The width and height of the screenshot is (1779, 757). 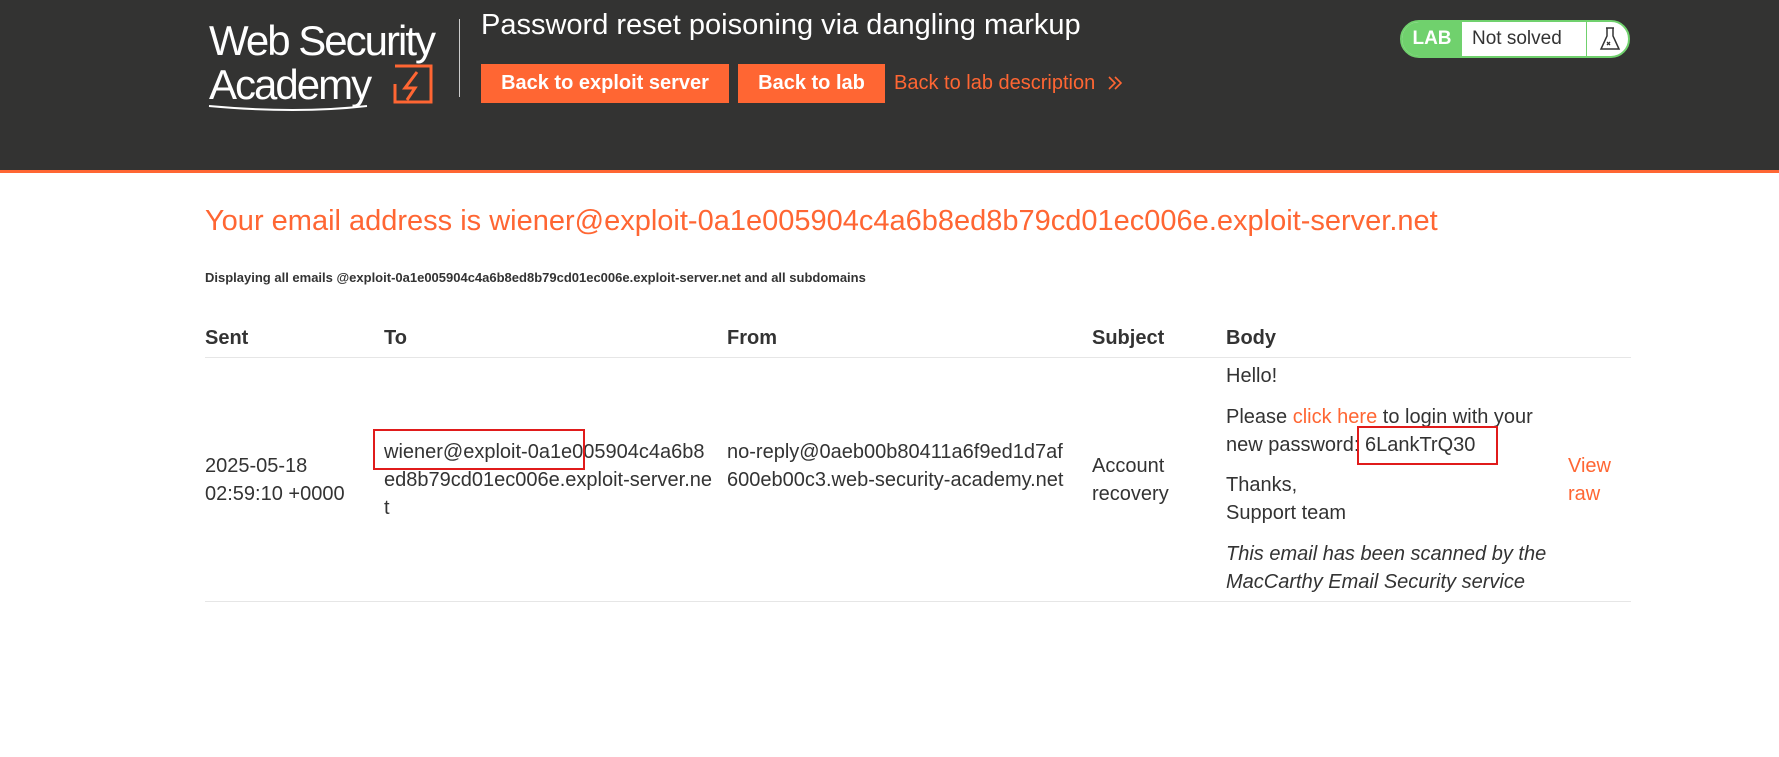 What do you see at coordinates (275, 480) in the screenshot?
I see `email-sent-time: 2025-05-18 02:59:10 +0000` at bounding box center [275, 480].